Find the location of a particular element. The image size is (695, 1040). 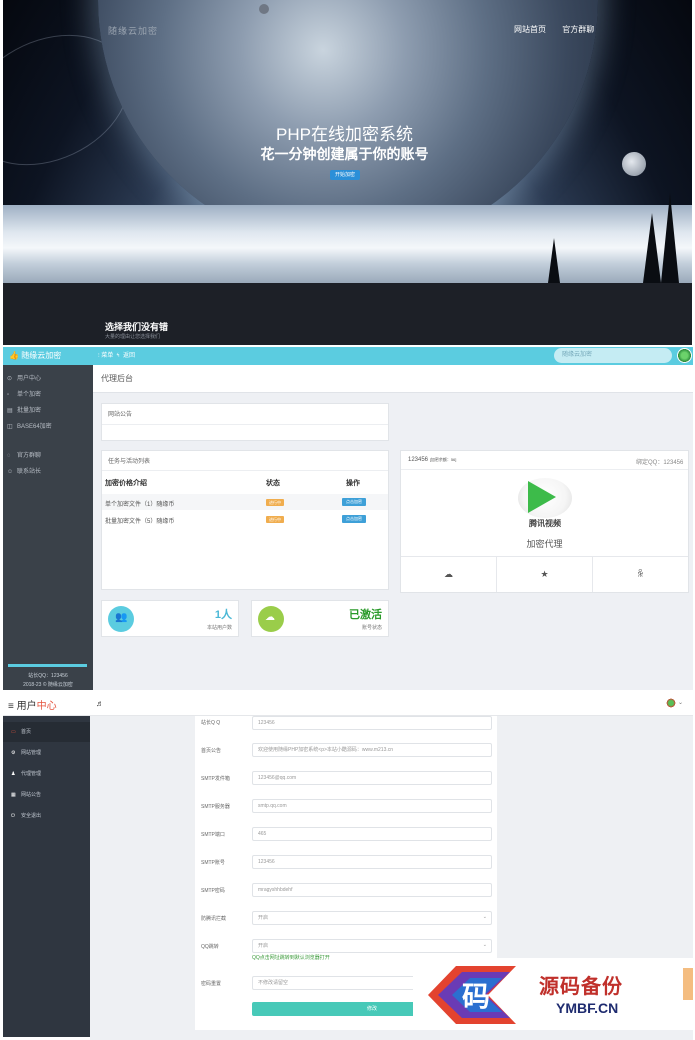

field-label: 密码重置 is located at coordinates (211, 984).